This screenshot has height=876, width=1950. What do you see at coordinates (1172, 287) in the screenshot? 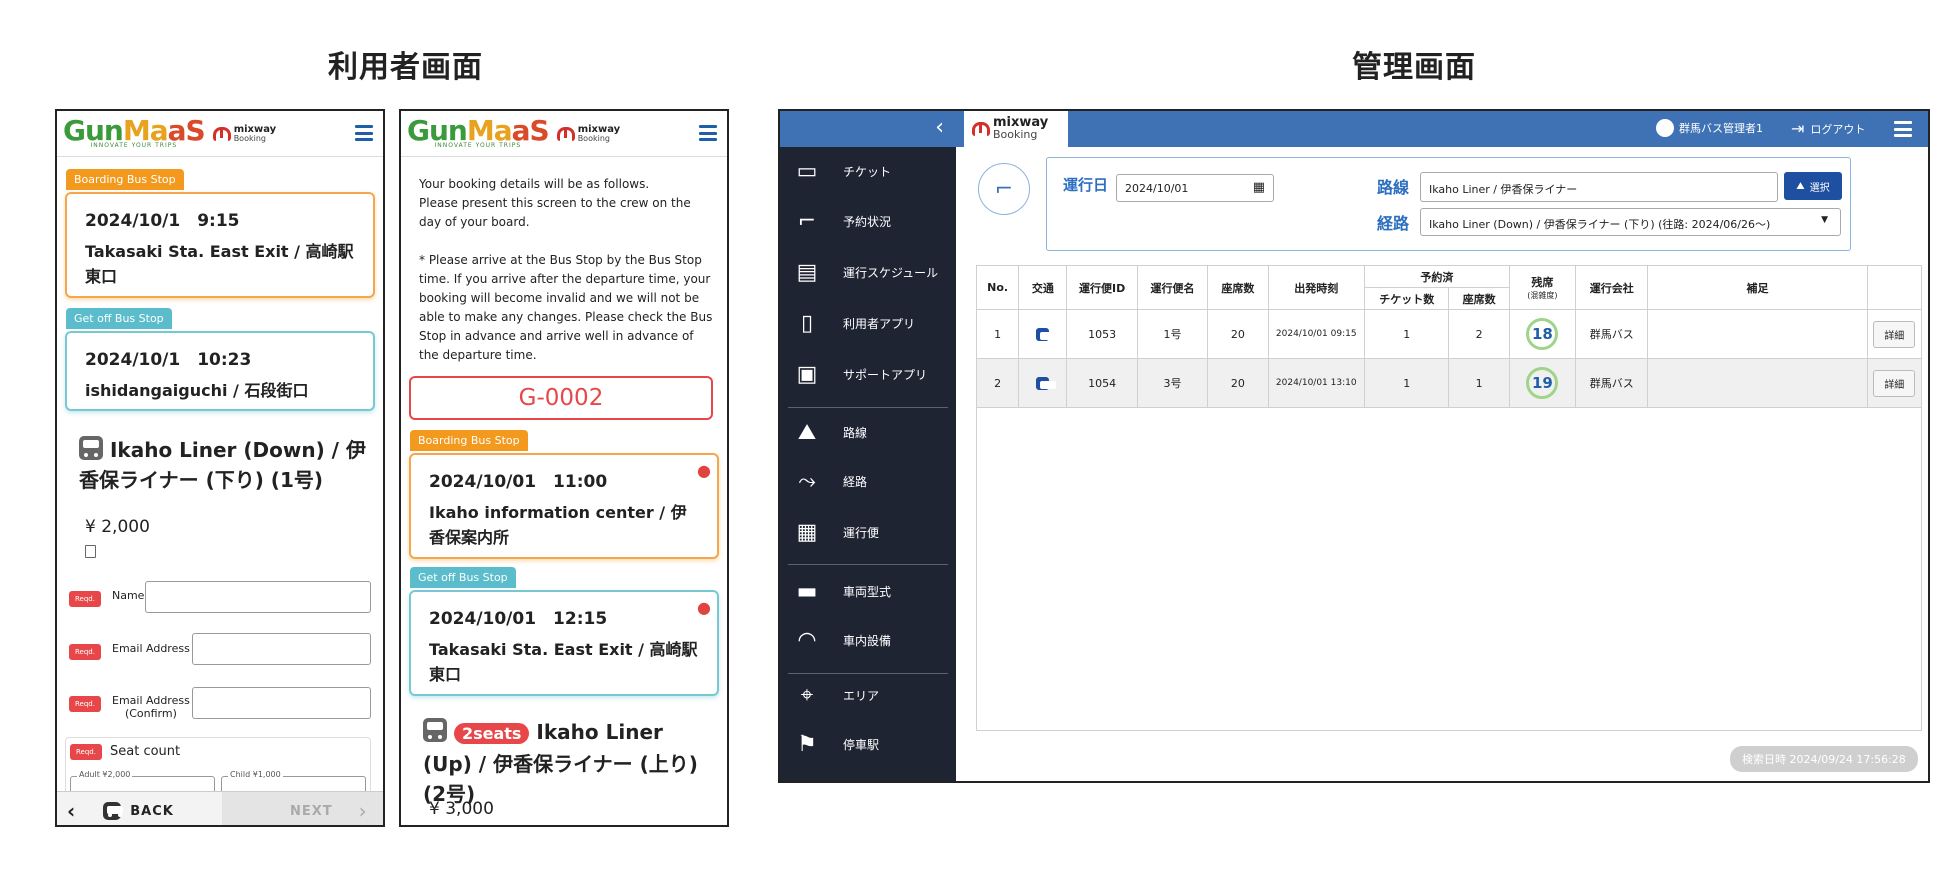
I see `col-trip-name: 運行便名` at bounding box center [1172, 287].